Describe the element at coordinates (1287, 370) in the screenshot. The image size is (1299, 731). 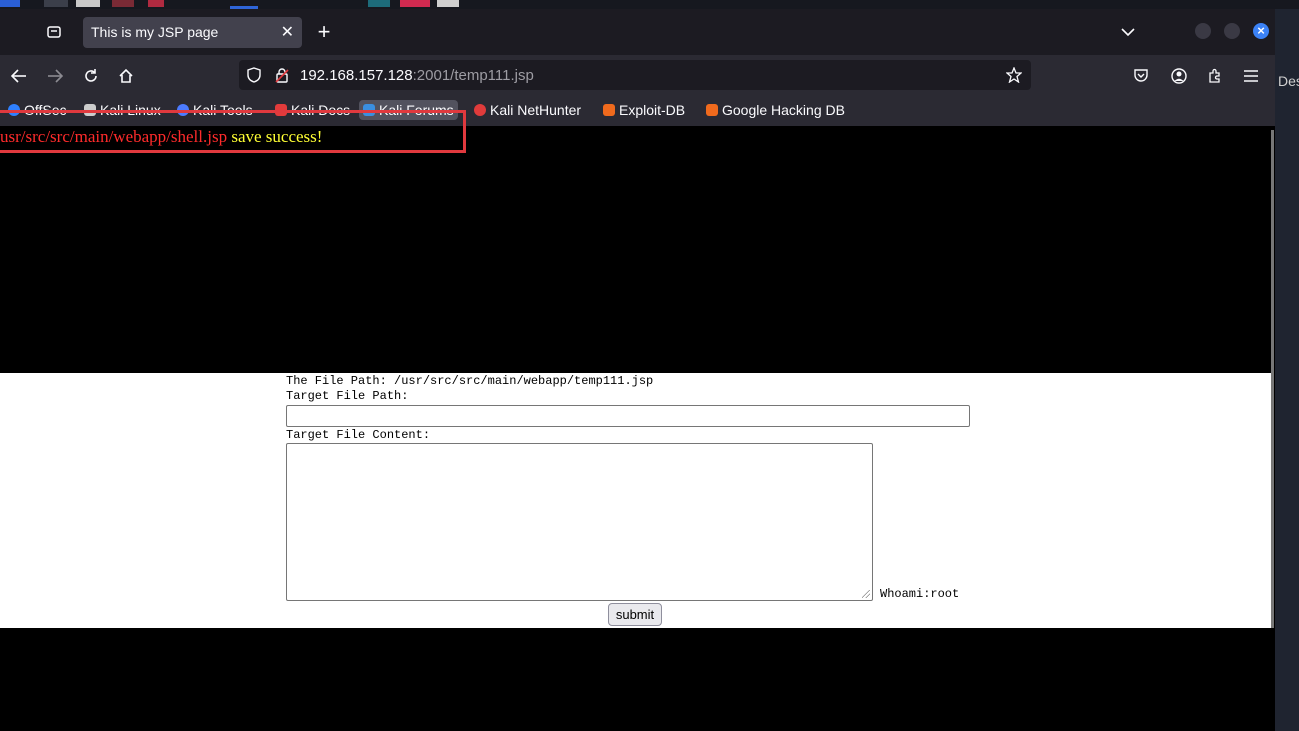
I see `background-window-edge: Des` at that location.